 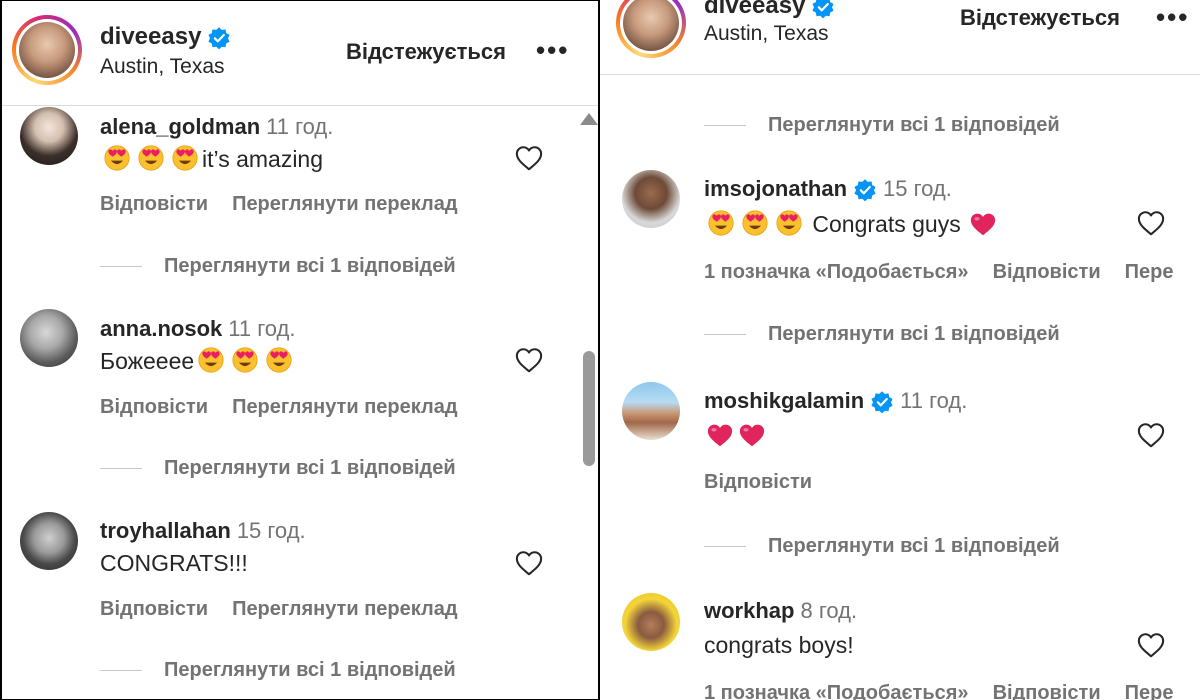 I want to click on comment-time: 8 год., so click(x=829, y=610).